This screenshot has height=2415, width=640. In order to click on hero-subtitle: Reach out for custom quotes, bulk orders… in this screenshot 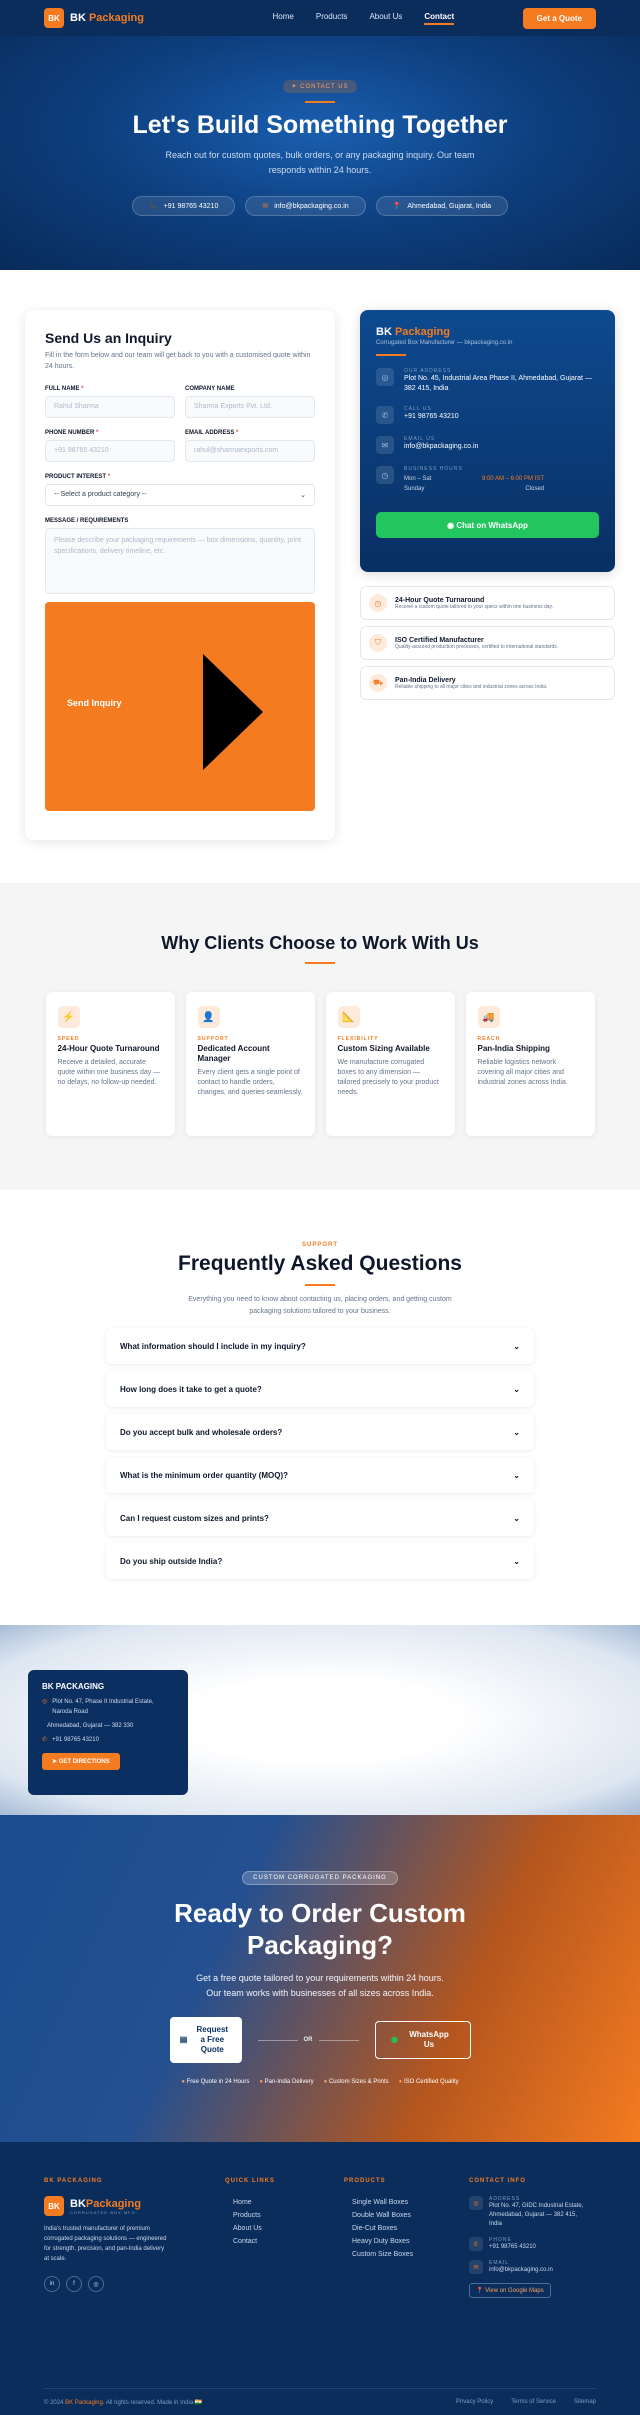, I will do `click(320, 162)`.